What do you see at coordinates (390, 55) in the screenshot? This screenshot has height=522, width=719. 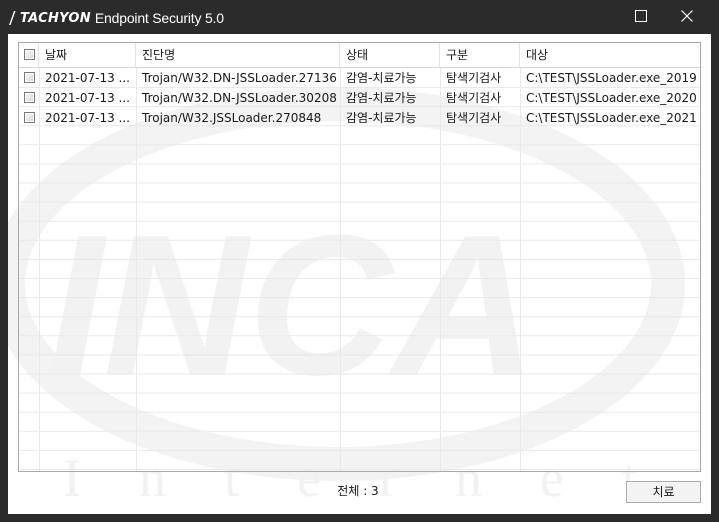 I see `column-header-status: 상태` at bounding box center [390, 55].